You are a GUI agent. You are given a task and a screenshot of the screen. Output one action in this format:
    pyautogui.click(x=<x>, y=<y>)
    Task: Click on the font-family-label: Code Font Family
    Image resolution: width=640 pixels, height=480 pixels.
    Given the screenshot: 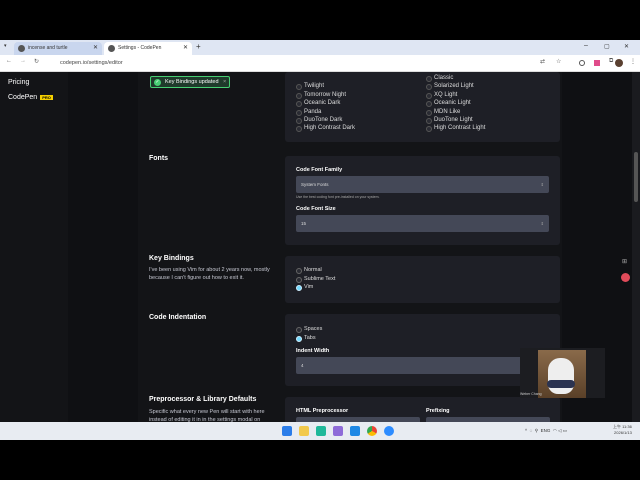 What is the action you would take?
    pyautogui.click(x=319, y=170)
    